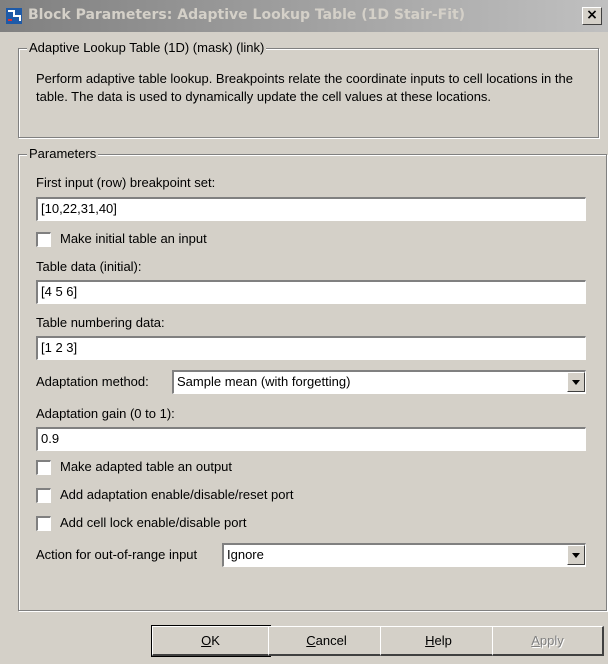 Image resolution: width=608 pixels, height=664 pixels. What do you see at coordinates (92, 381) in the screenshot?
I see `adaptation-method-label: Adaptation method:` at bounding box center [92, 381].